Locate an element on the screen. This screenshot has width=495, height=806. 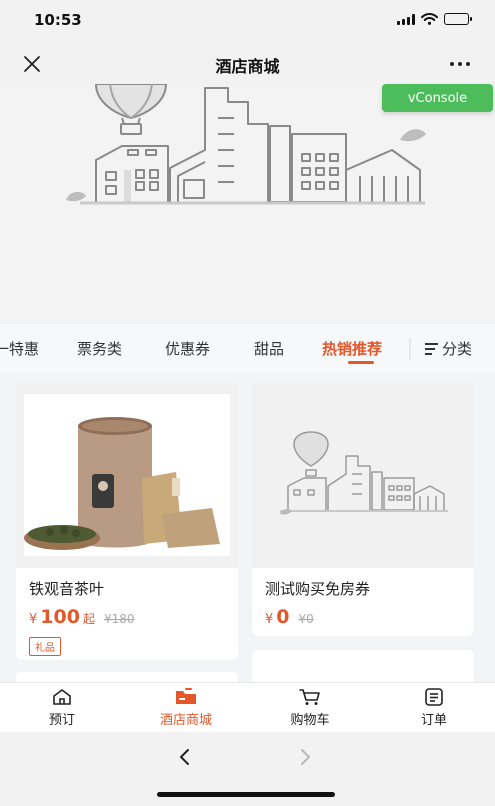
status-icons is located at coordinates (434, 19).